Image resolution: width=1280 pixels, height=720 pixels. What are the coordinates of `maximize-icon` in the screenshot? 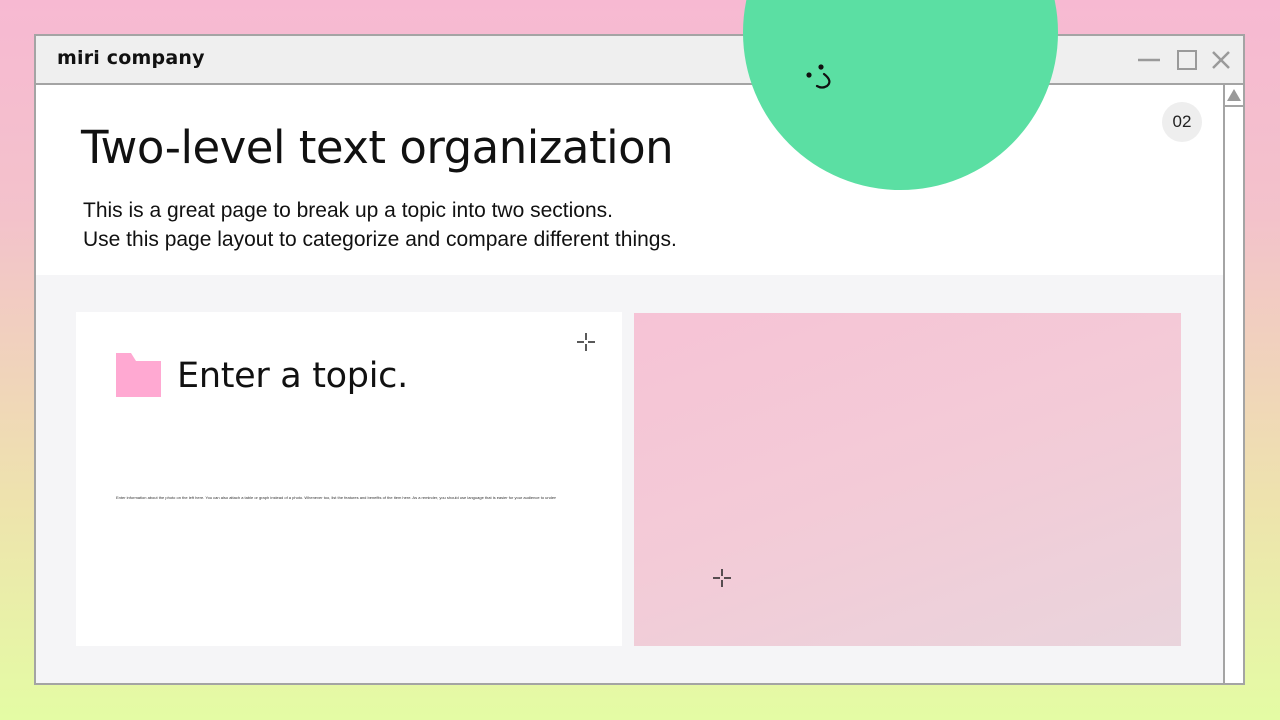 It's located at (1187, 60).